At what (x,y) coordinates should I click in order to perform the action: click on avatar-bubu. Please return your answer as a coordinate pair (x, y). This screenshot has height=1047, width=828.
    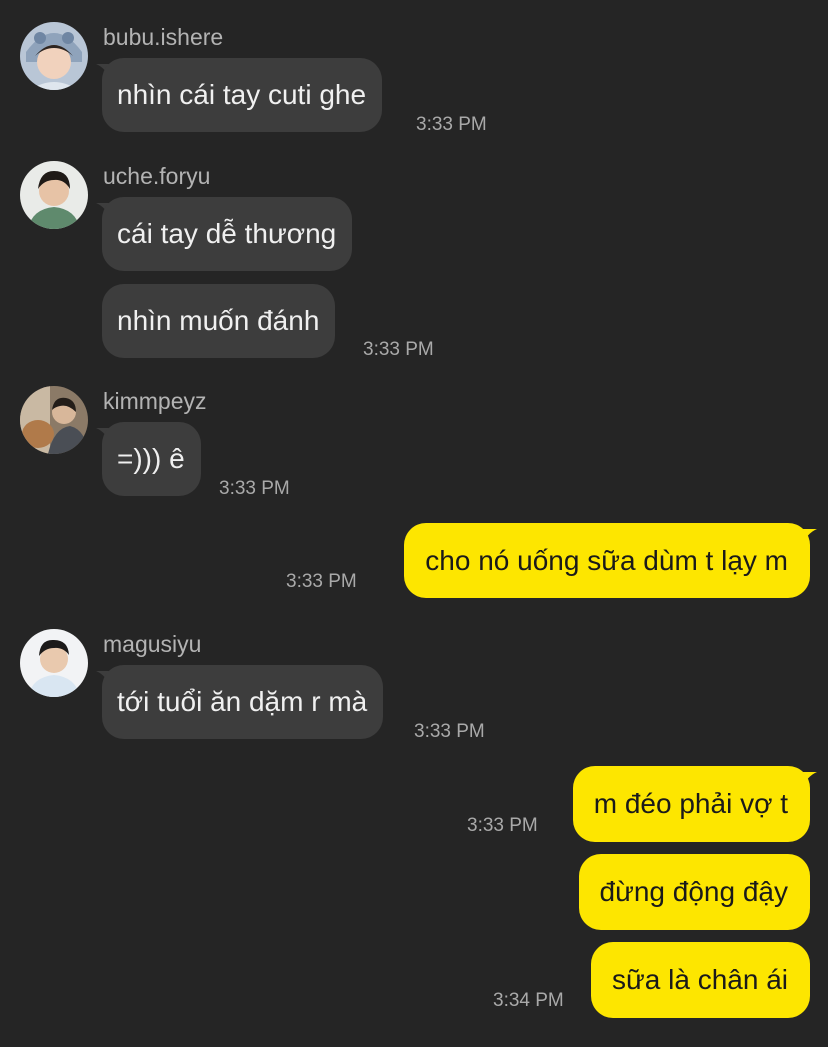
    Looking at the image, I should click on (54, 56).